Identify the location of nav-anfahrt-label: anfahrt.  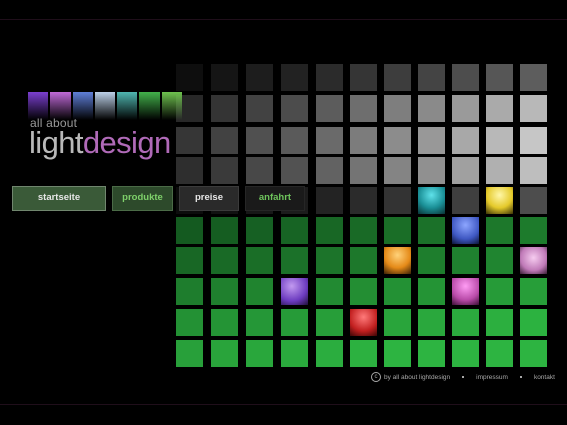
(275, 197).